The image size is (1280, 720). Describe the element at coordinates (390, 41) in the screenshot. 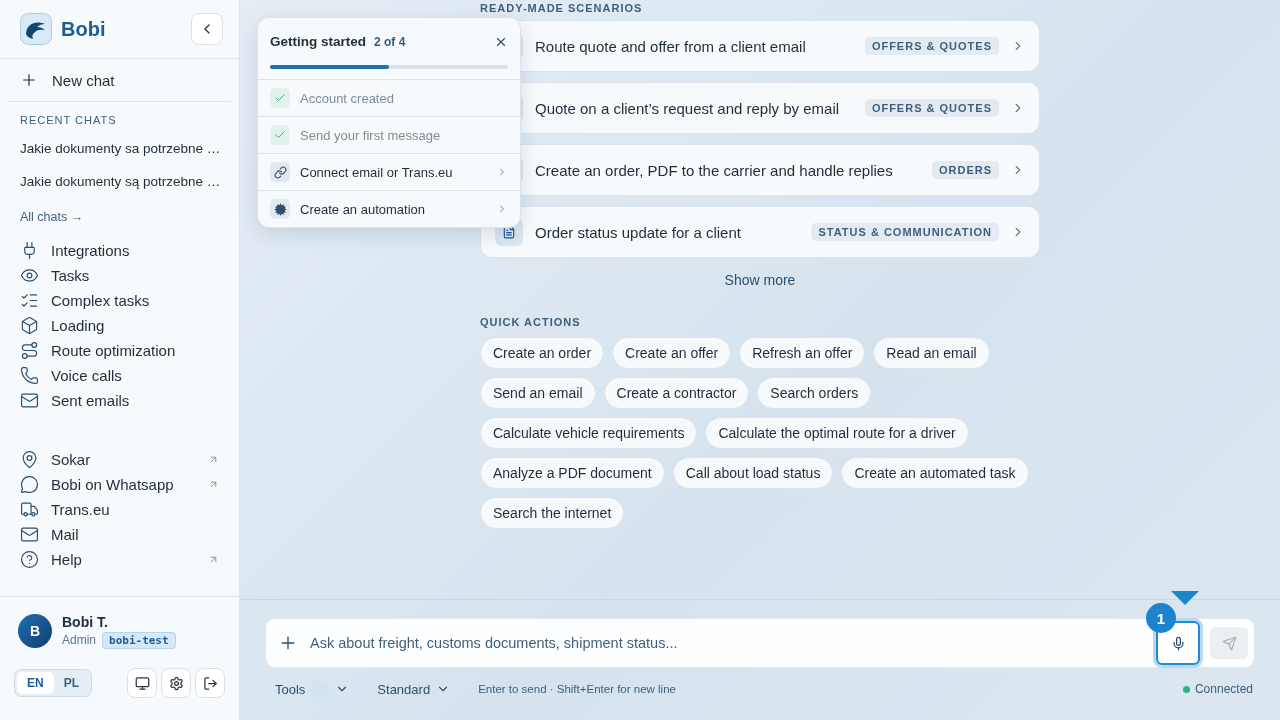

I see `progress-count: 2 of 4` at that location.